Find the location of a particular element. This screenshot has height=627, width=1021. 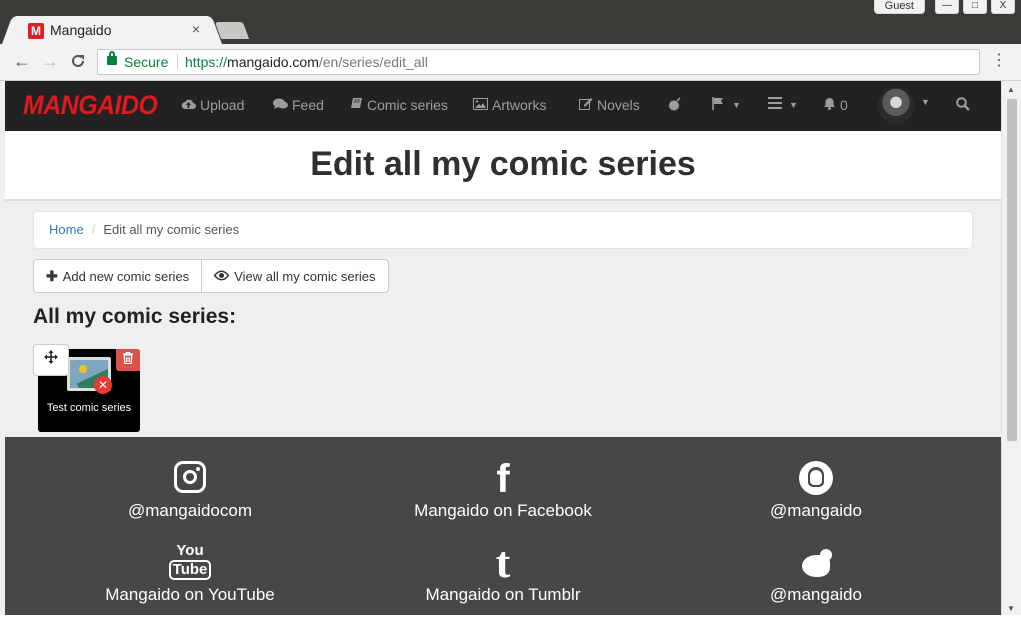

youtube-icon: You Tube is located at coordinates (190, 563).